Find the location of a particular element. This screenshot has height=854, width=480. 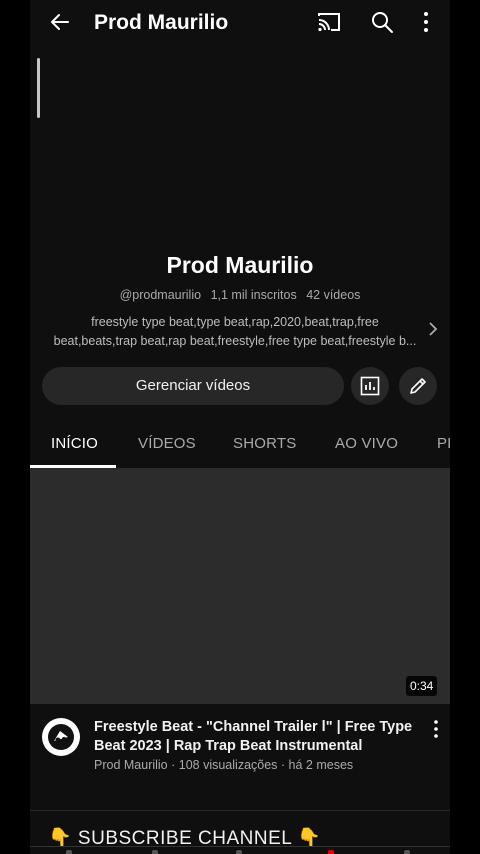

tab-ao-vivo: AO VIVO is located at coordinates (366, 443).